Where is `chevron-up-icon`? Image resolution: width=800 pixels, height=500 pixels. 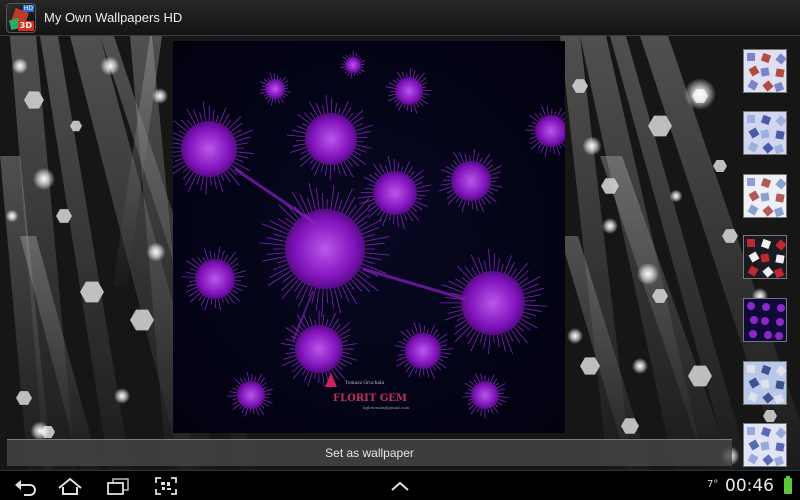 chevron-up-icon is located at coordinates (400, 486).